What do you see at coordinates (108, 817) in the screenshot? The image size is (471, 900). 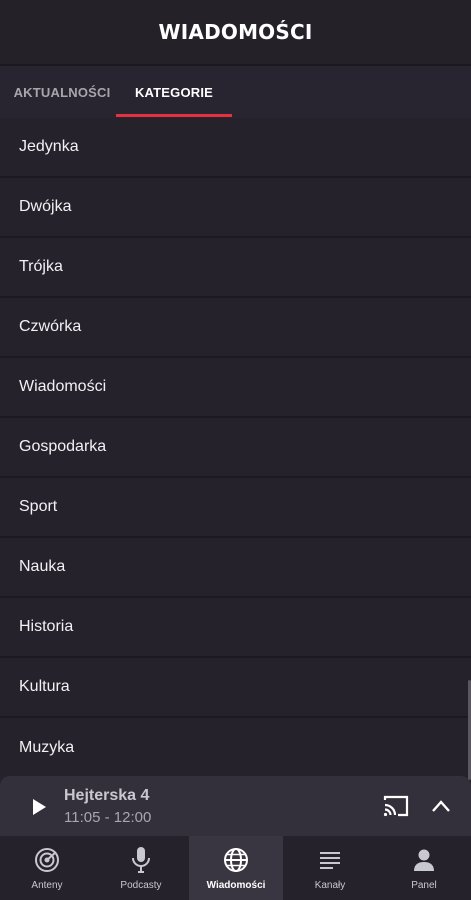 I see `now-playing-time: 11:05 - 12:00` at bounding box center [108, 817].